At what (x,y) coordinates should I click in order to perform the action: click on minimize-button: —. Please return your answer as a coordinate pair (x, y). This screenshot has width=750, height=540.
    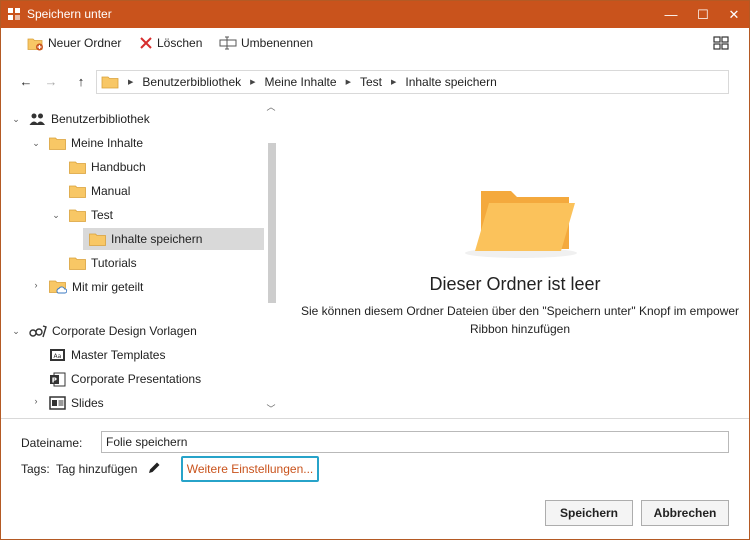
    Looking at the image, I should click on (671, 14).